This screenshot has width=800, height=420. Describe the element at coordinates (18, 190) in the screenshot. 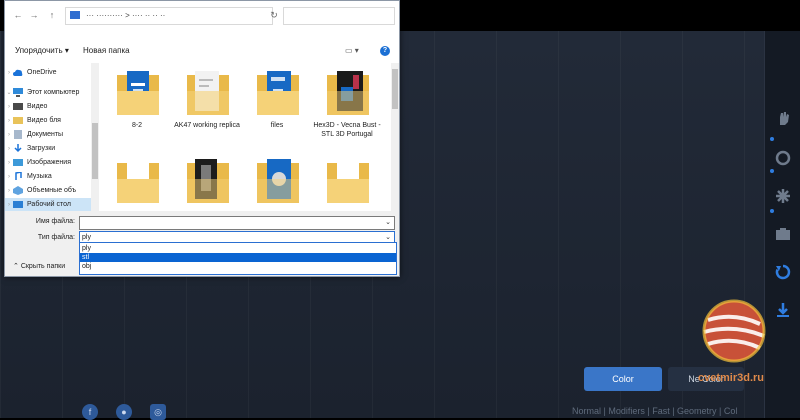

I see `3d-objects-icon` at that location.